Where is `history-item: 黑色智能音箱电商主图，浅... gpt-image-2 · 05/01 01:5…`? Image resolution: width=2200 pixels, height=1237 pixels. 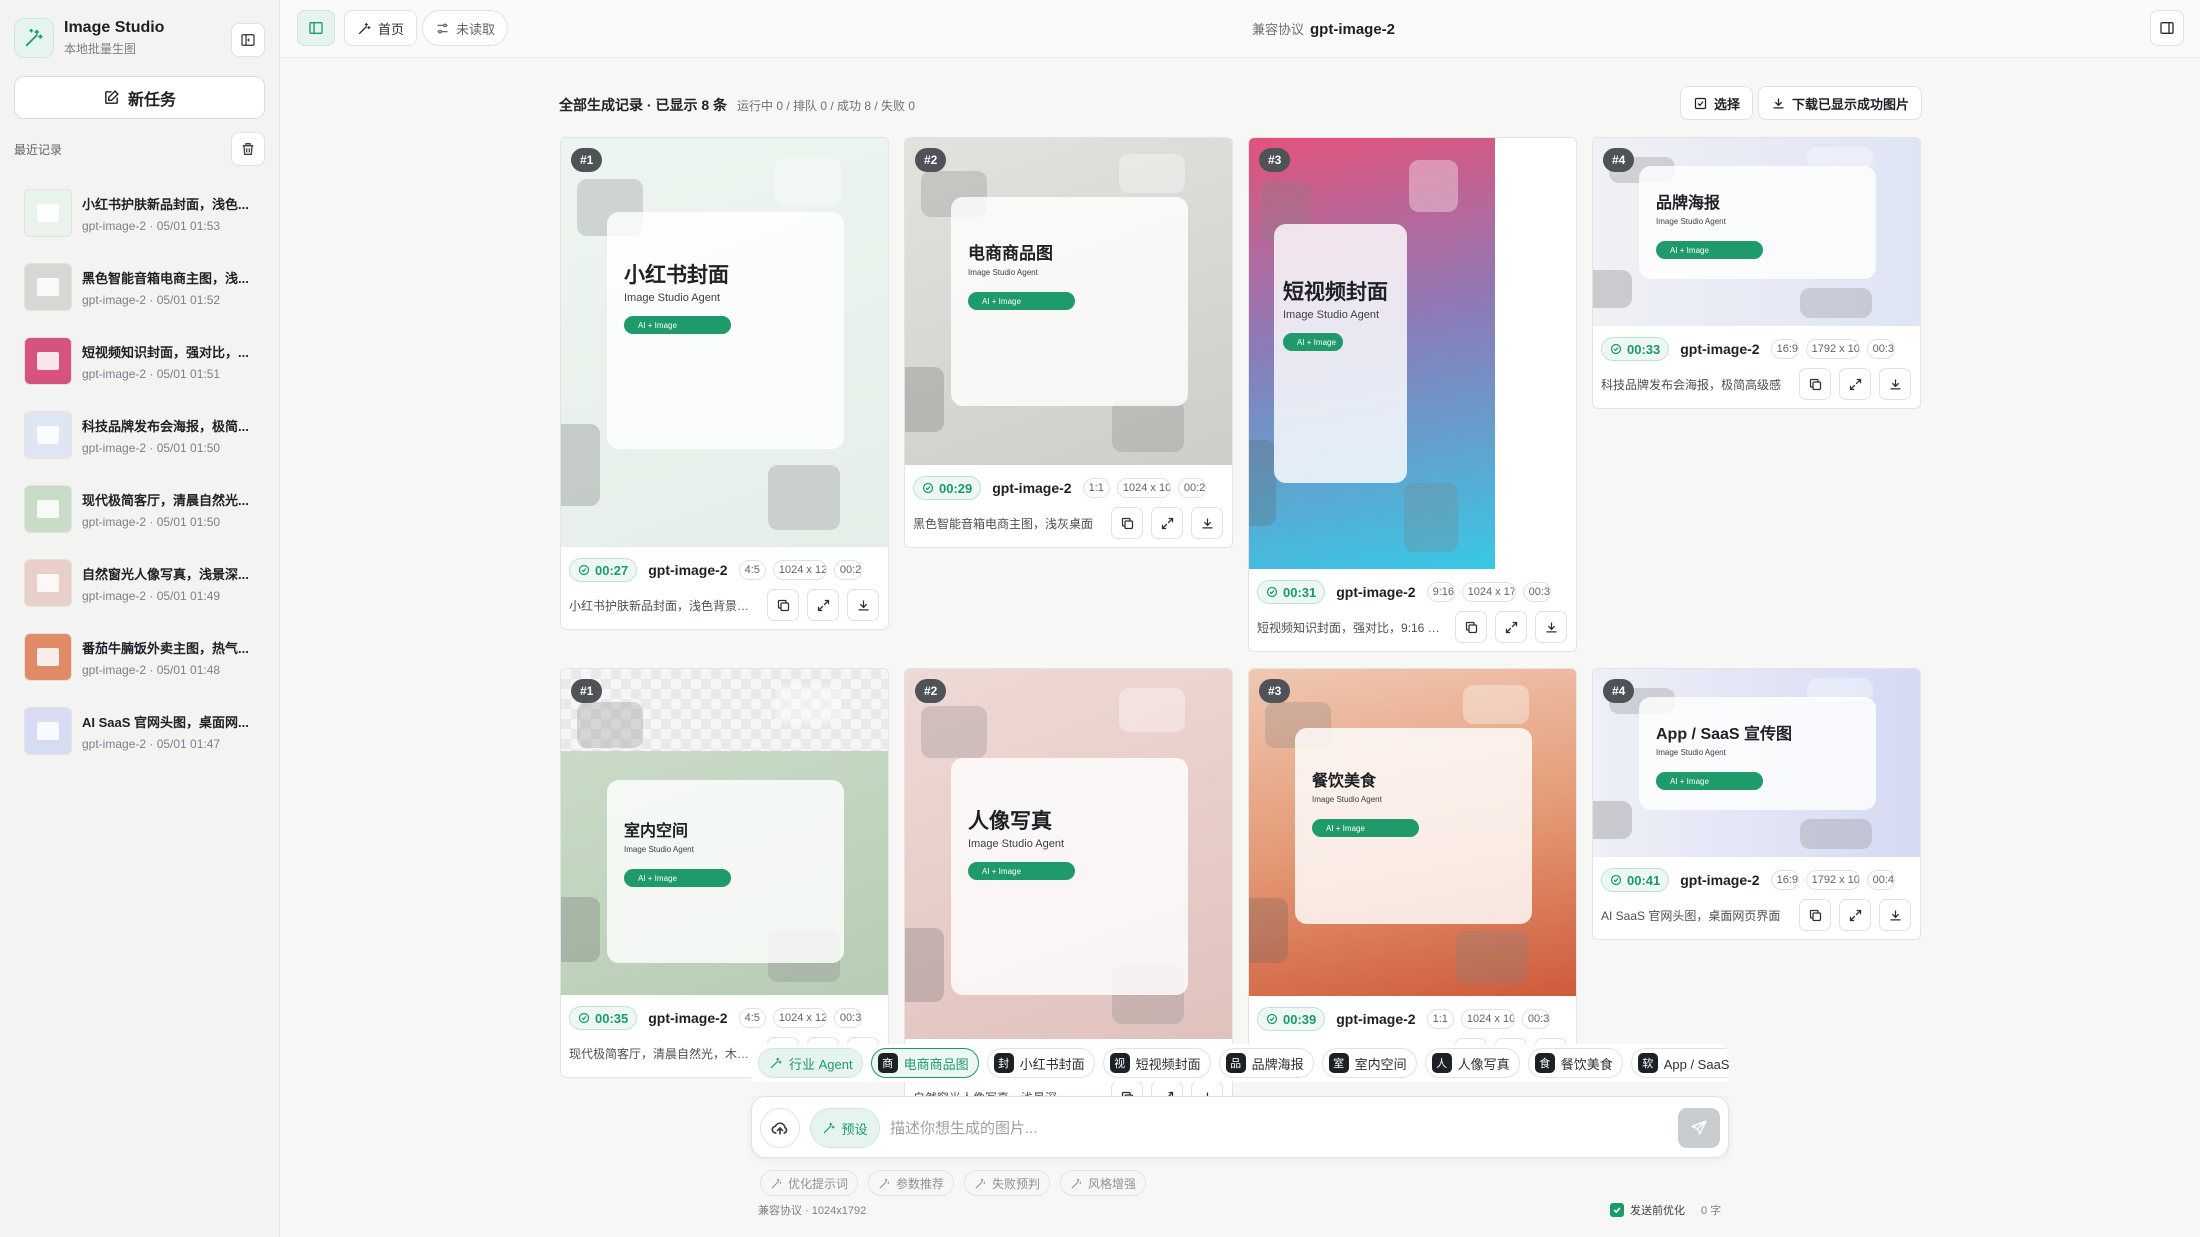
history-item: 黑色智能音箱电商主图，浅... gpt-image-2 · 05/01 01:5… is located at coordinates (140, 287).